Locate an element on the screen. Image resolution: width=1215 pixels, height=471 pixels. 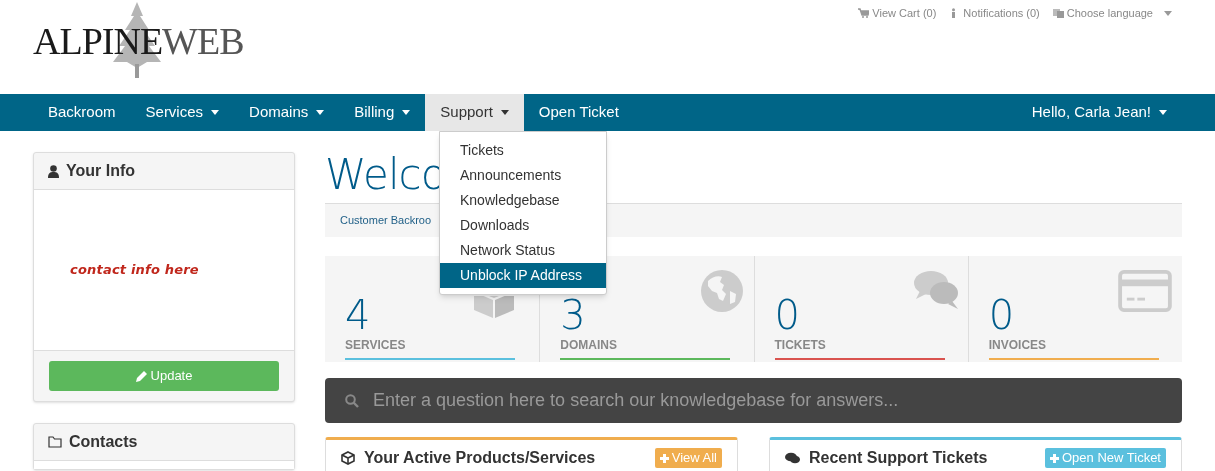
breadcrumb-link: Customer Backroo is located at coordinates (386, 220).